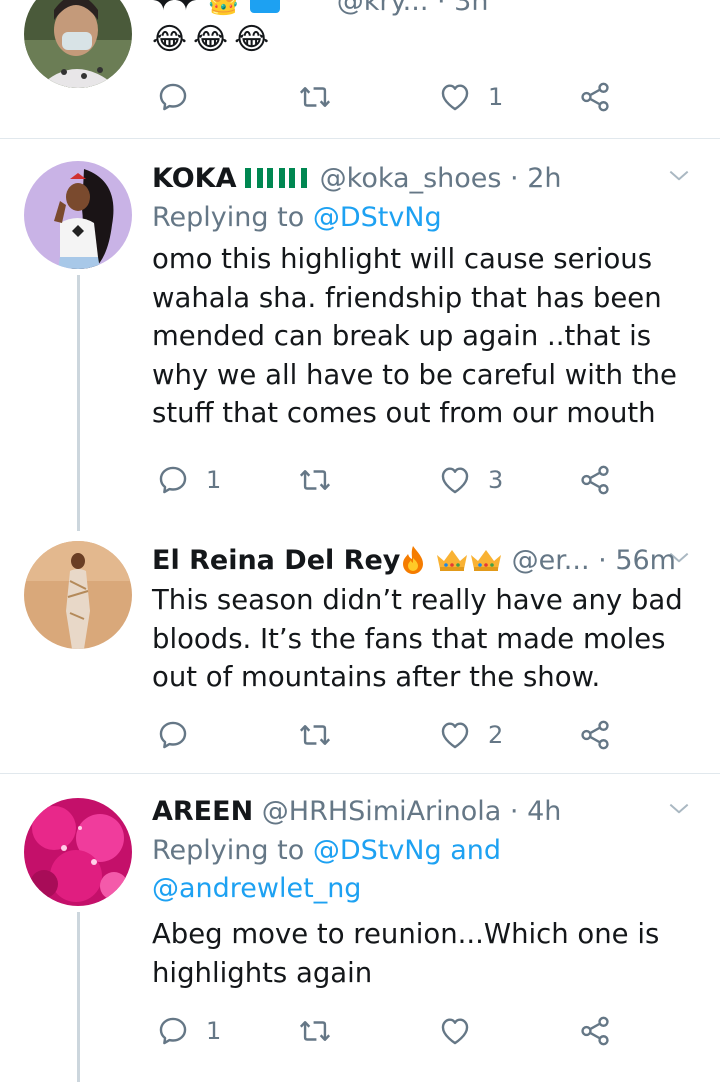  Describe the element at coordinates (496, 735) in the screenshot. I see `like-count: 2` at that location.